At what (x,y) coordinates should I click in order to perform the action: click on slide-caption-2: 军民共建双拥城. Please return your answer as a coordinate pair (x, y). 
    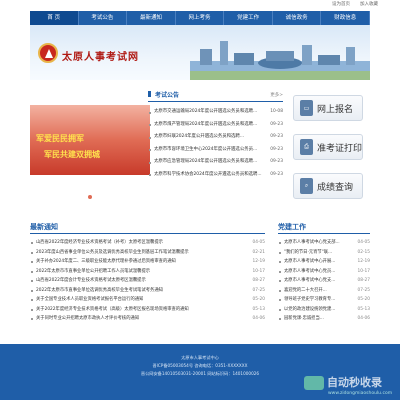
    Looking at the image, I should click on (72, 154).